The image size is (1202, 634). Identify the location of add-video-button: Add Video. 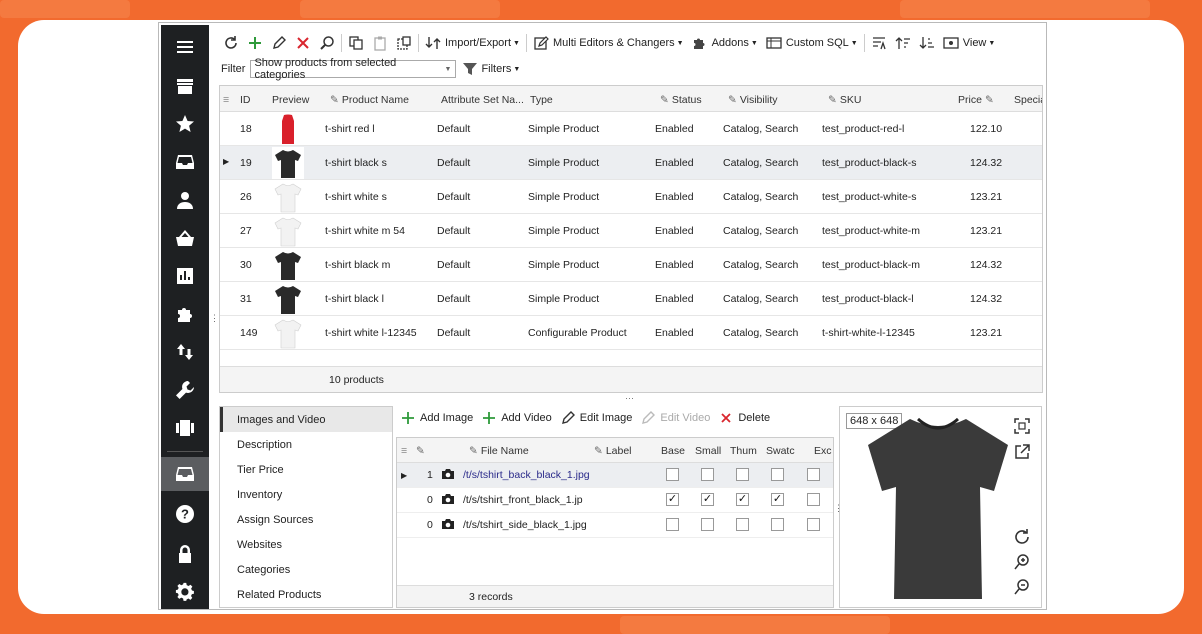
(516, 418).